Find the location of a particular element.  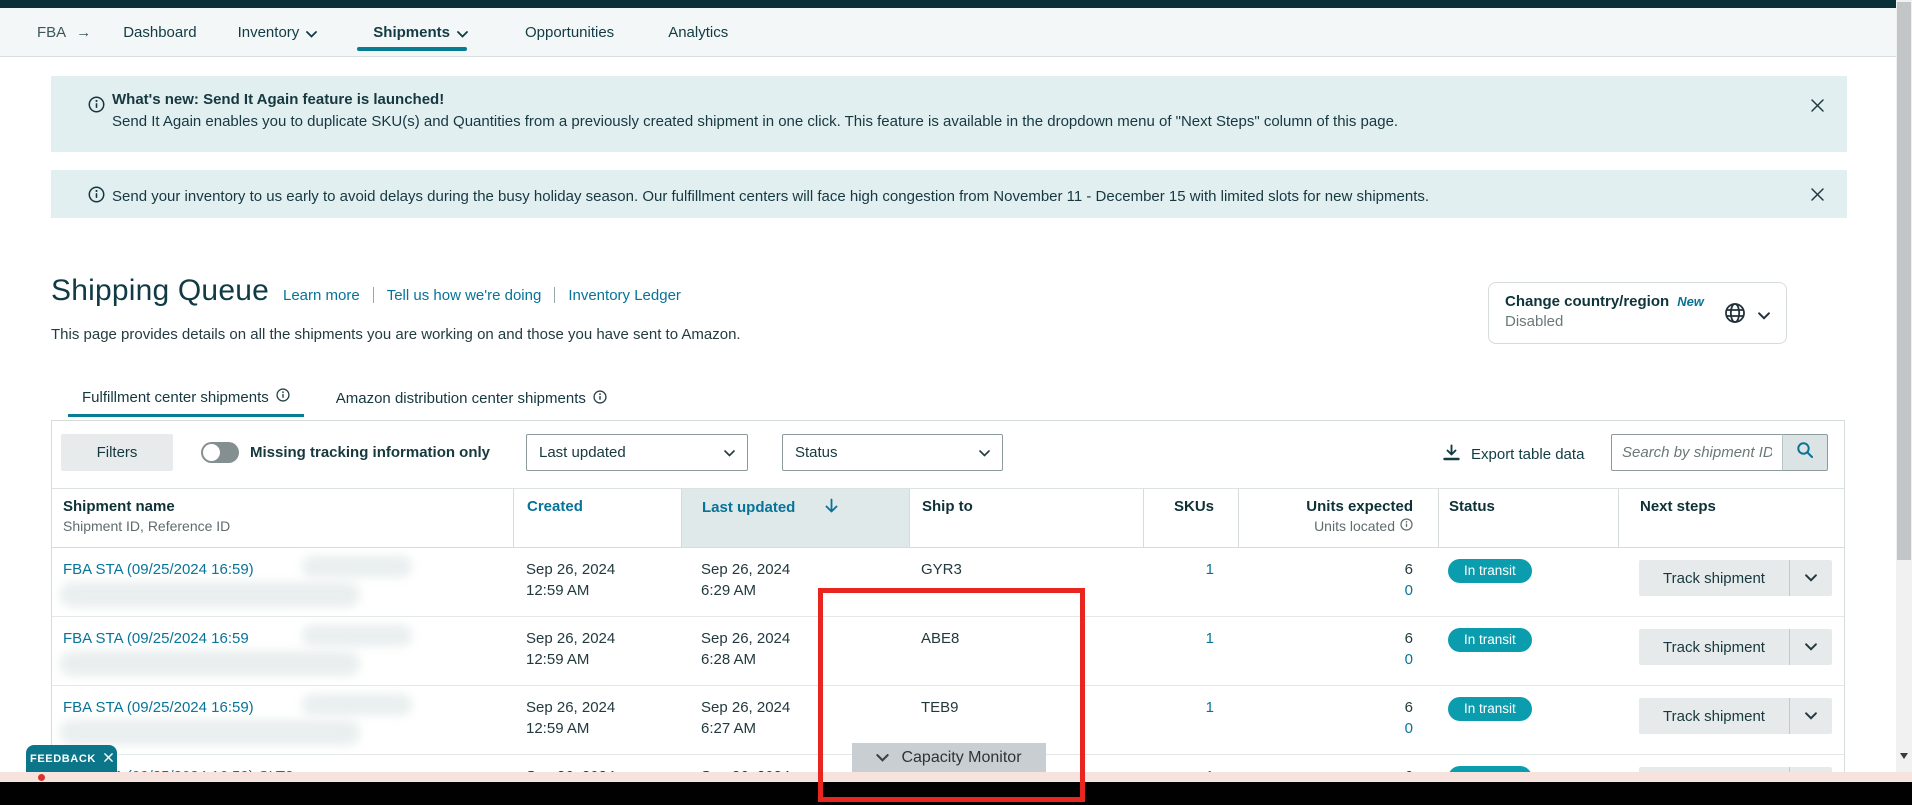

region-card-title: Change country/region is located at coordinates (1587, 301).